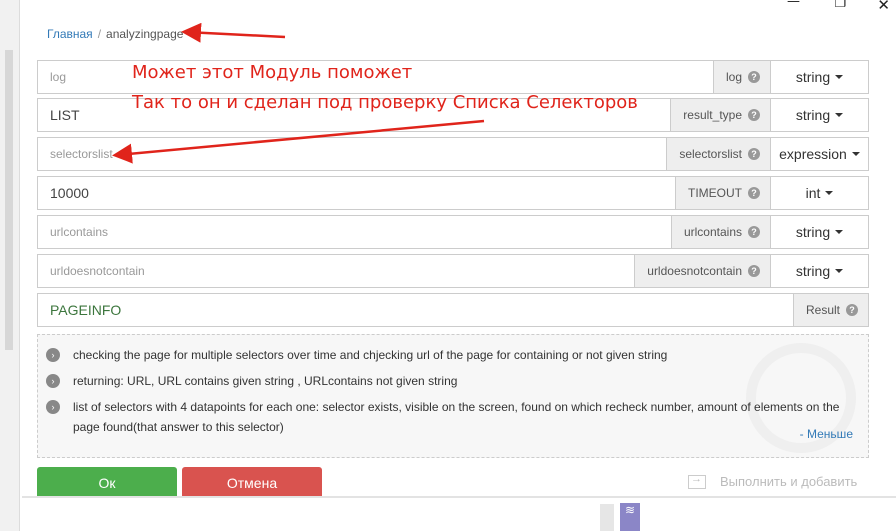 The image size is (896, 531). I want to click on param-label-text: urlcontains, so click(712, 232).